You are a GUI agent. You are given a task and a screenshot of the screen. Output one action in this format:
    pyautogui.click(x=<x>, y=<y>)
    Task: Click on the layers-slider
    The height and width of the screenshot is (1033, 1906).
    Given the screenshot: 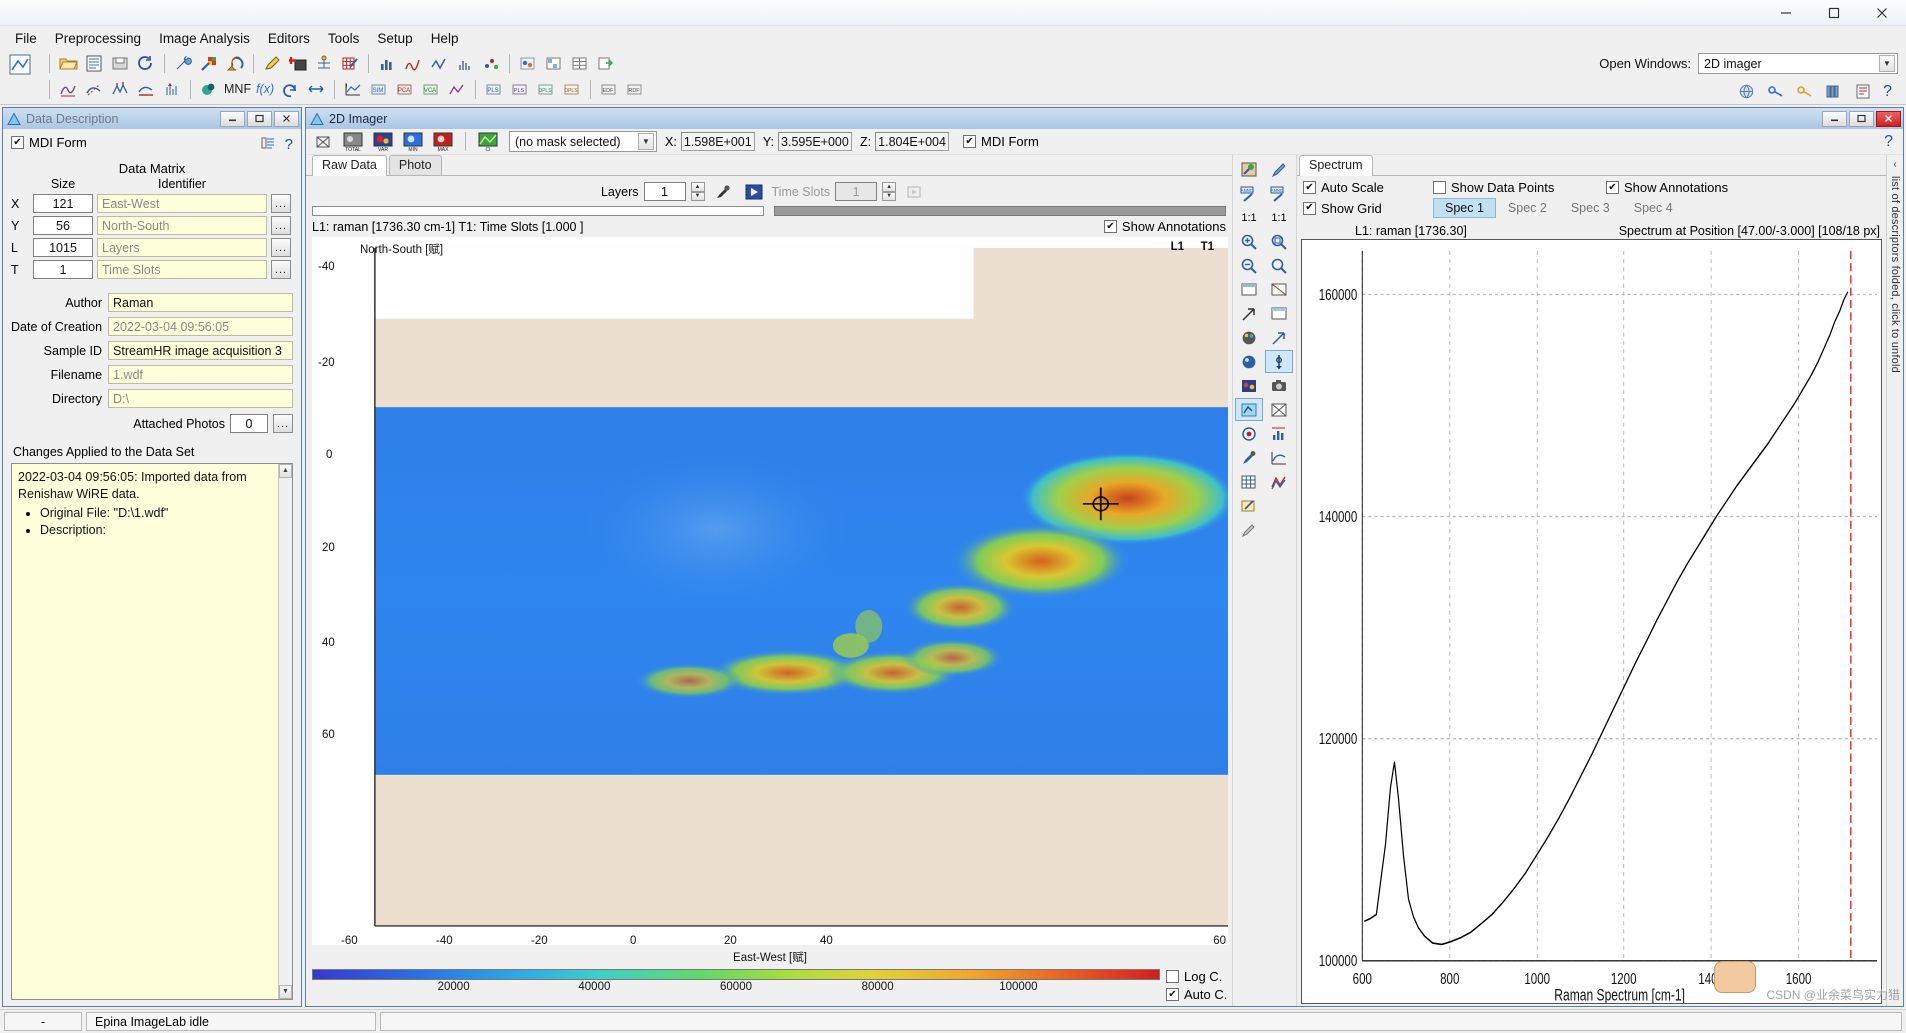 What is the action you would take?
    pyautogui.click(x=538, y=211)
    